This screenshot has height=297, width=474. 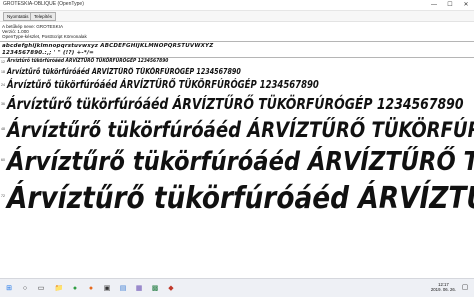 What do you see at coordinates (237, 41) in the screenshot?
I see `divider` at bounding box center [237, 41].